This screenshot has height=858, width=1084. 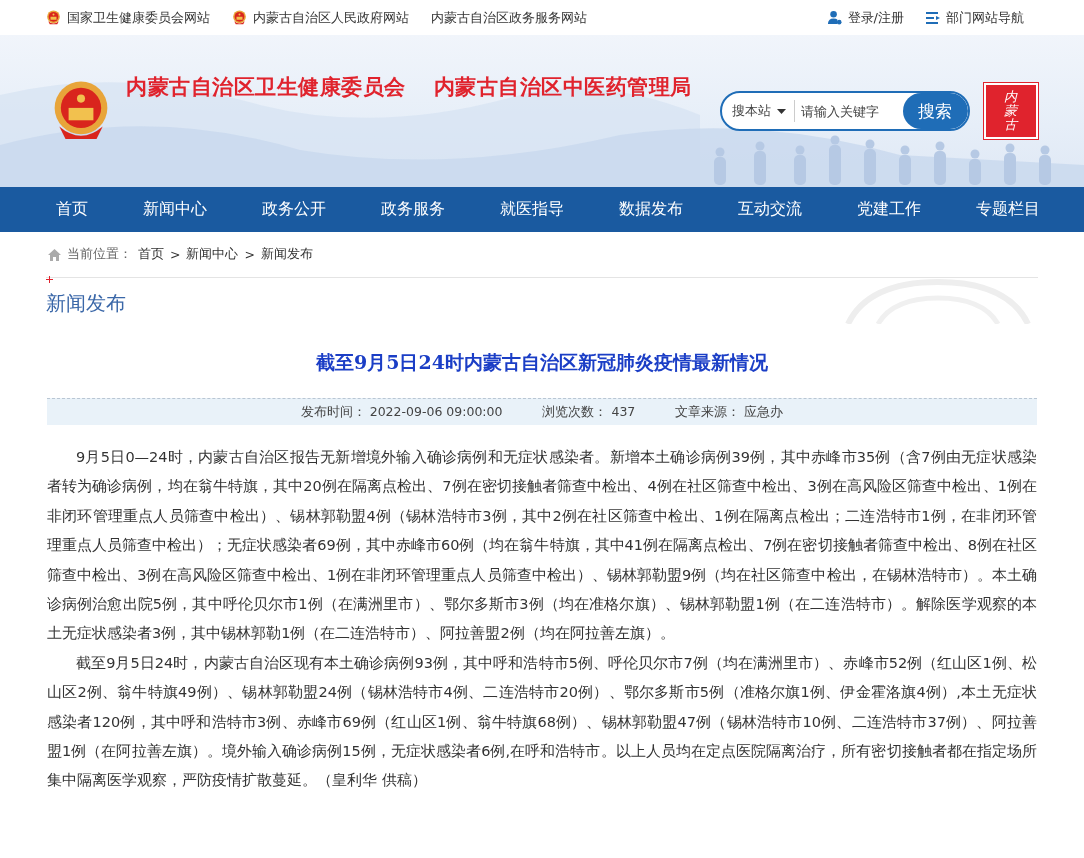 What do you see at coordinates (413, 209) in the screenshot?
I see `nav-item: 政务服务` at bounding box center [413, 209].